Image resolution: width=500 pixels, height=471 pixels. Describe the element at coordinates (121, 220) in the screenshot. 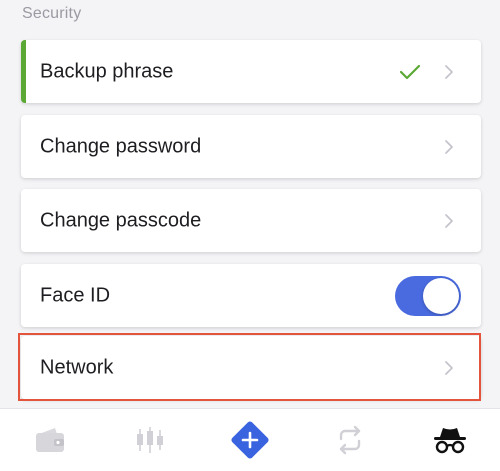

I see `row-label: Change passcode` at that location.